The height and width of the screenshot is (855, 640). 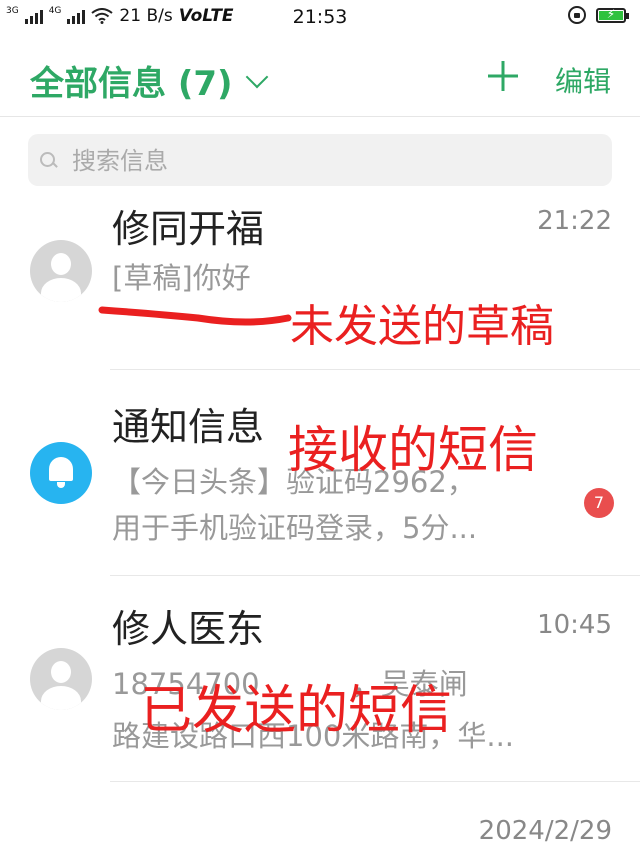 I want to click on app-header: 全部信息 (7) 编辑, so click(x=320, y=78).